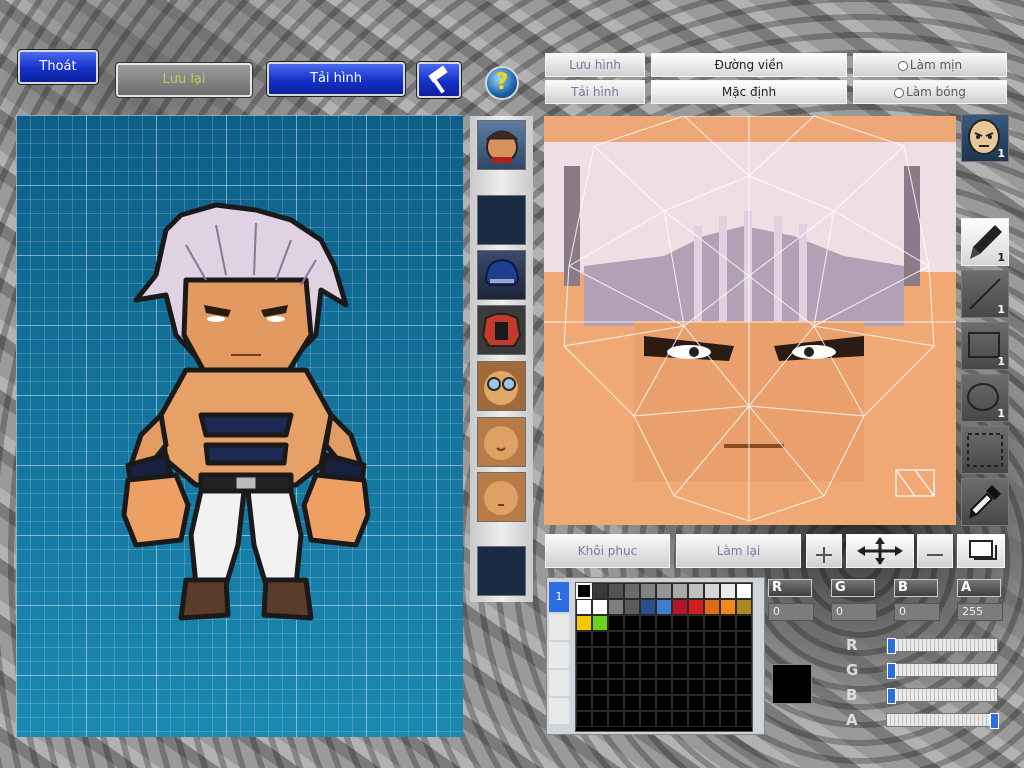 This screenshot has height=768, width=1024. Describe the element at coordinates (854, 612) in the screenshot. I see `green-value-field: 0` at that location.